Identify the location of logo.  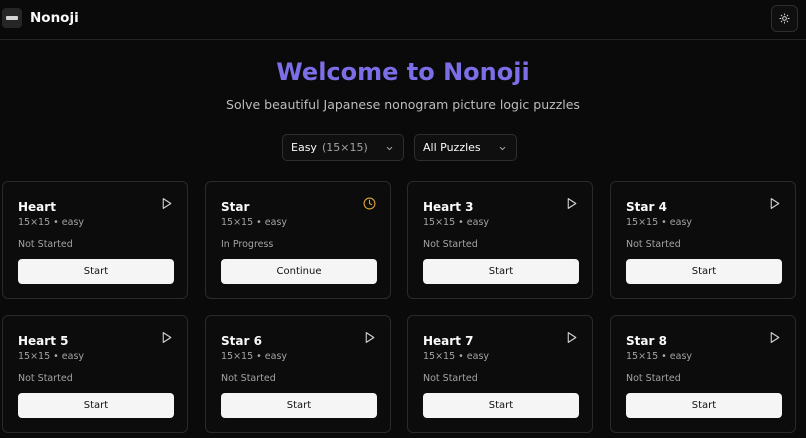
(12, 18).